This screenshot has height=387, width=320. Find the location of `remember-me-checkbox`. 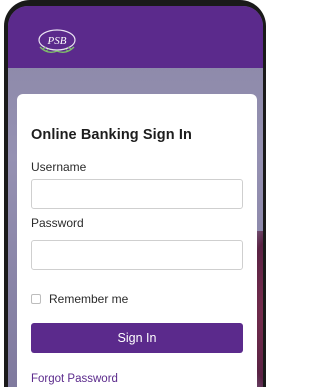

remember-me-checkbox is located at coordinates (36, 299).